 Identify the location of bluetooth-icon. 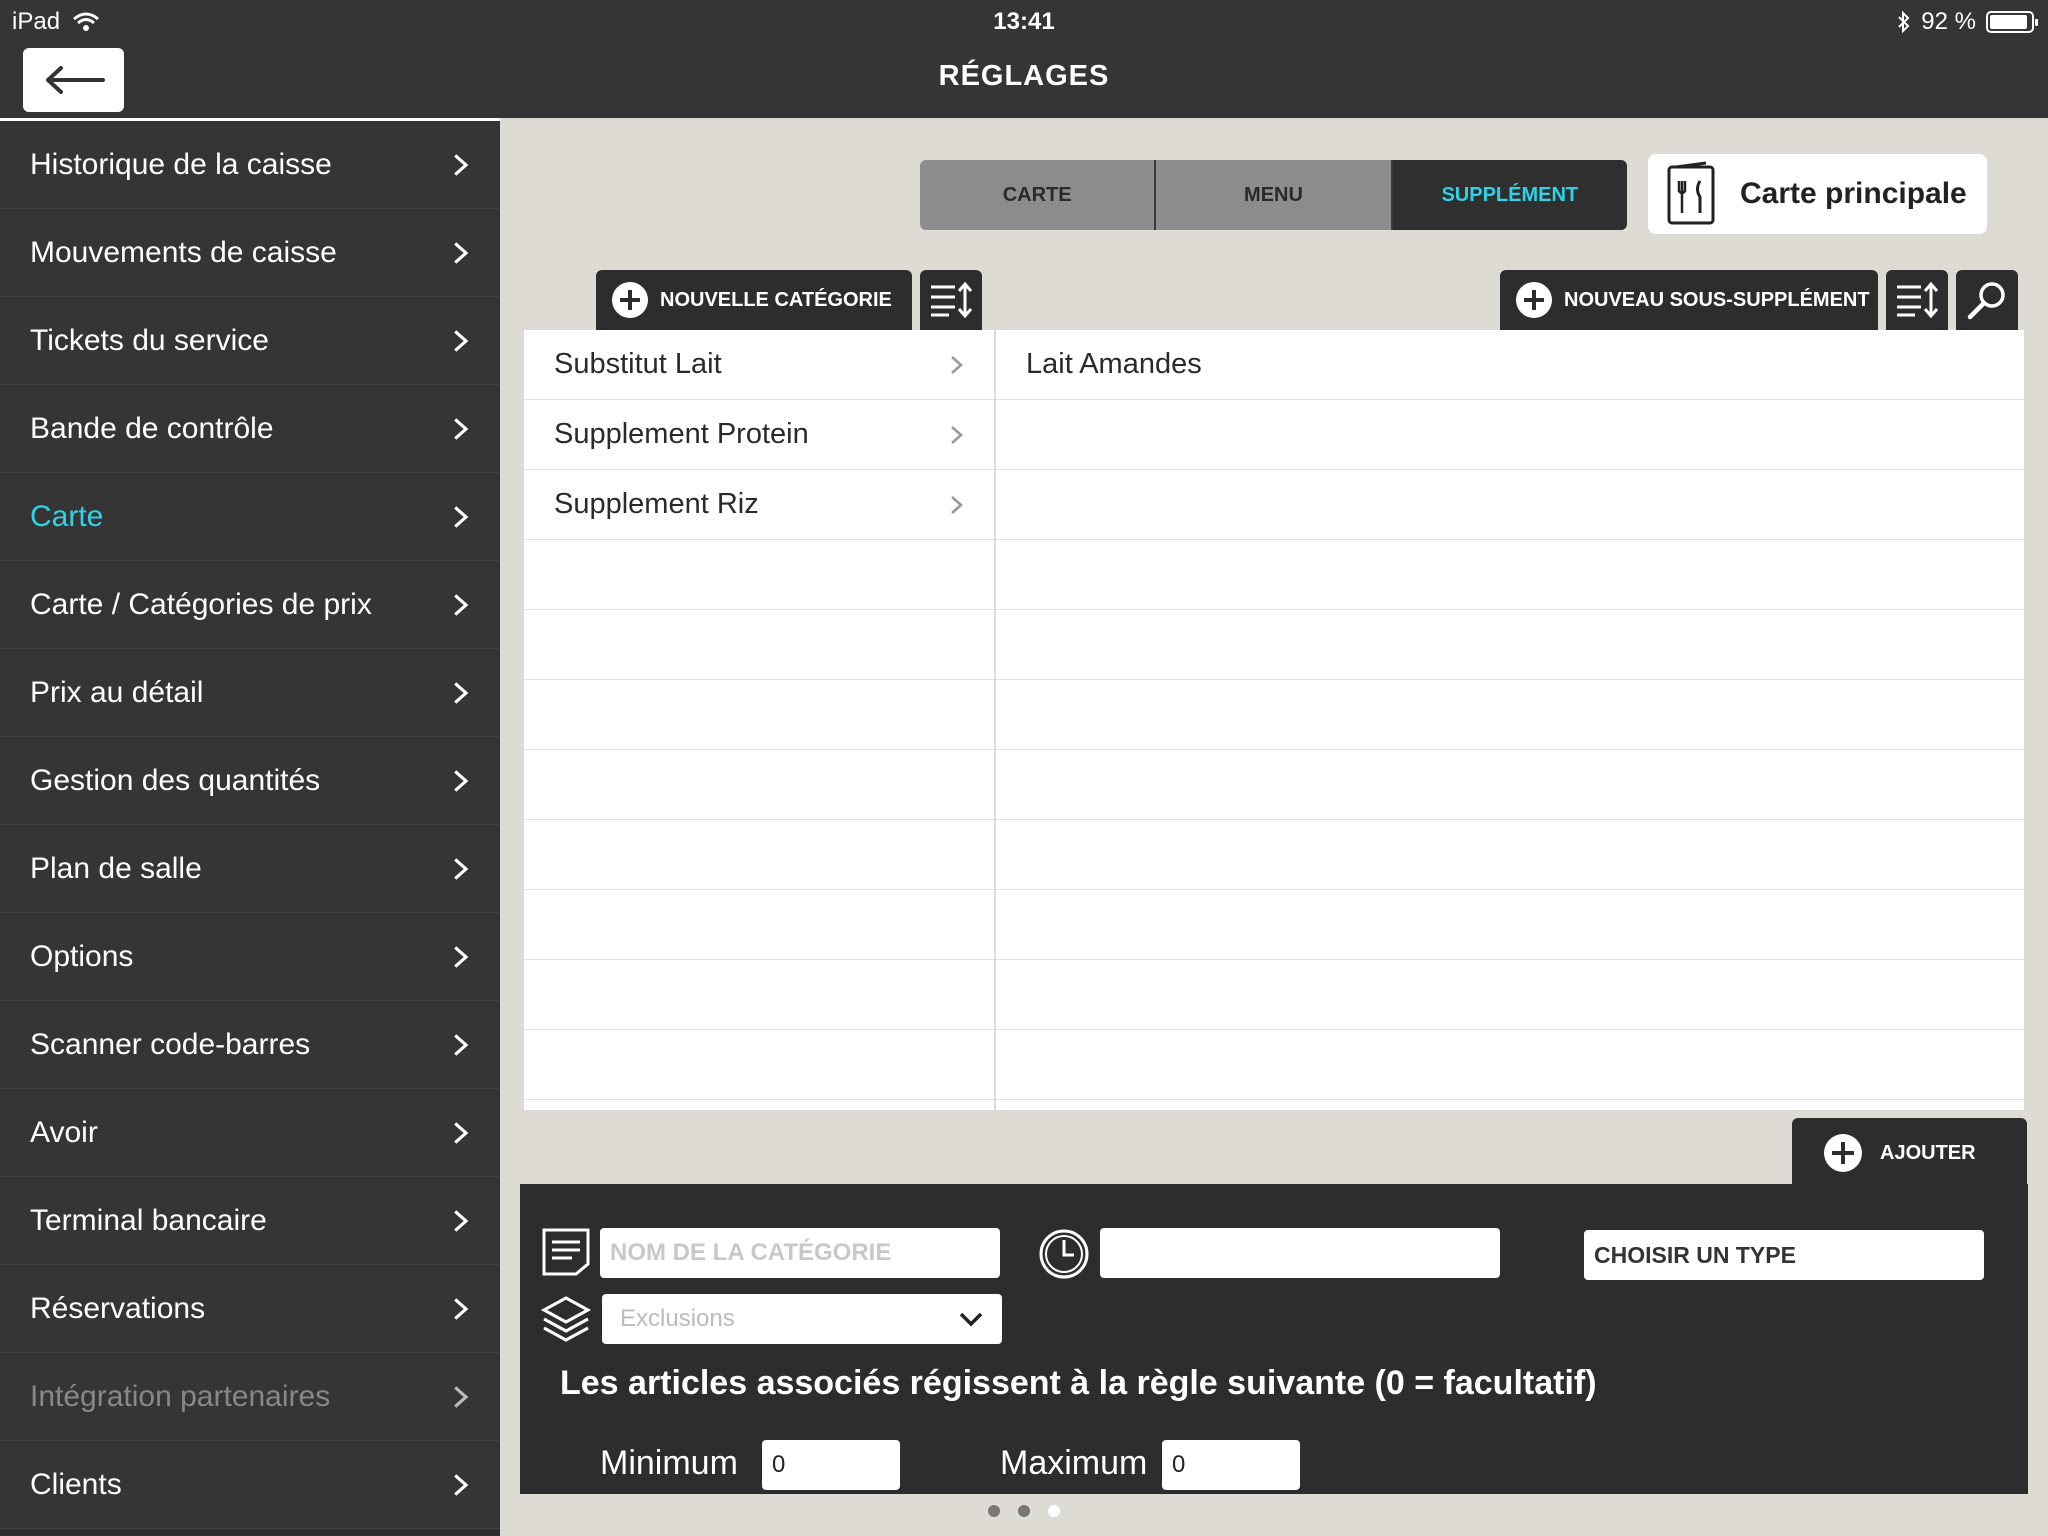
(1904, 22).